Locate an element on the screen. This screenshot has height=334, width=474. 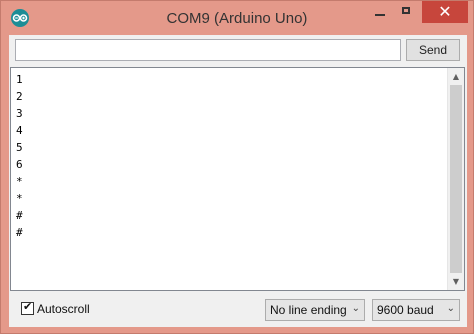
vertical-scrollbar: ▲ ▼ is located at coordinates (455, 179).